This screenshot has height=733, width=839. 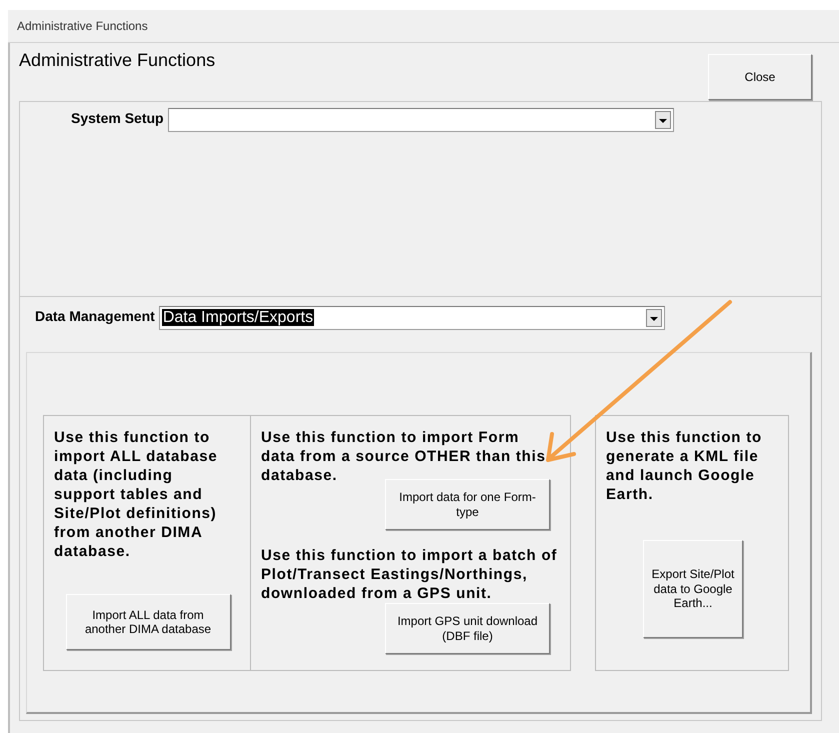 I want to click on function-description: Use this function to import ALL database data (including support tables and Site/Plot definitions) from another DIMA database., so click(x=136, y=494).